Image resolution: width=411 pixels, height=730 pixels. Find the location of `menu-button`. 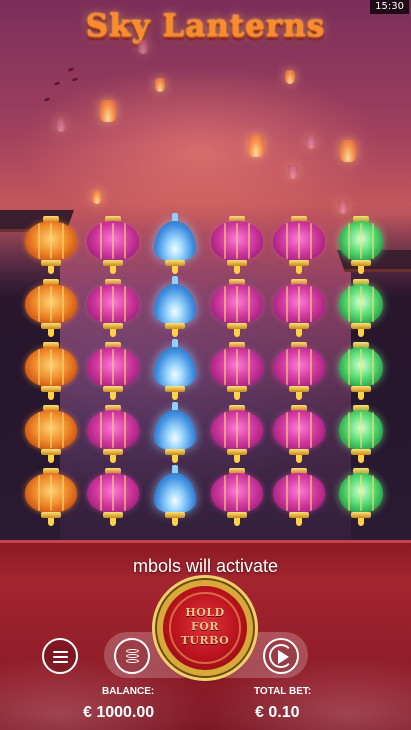

menu-button is located at coordinates (60, 656).